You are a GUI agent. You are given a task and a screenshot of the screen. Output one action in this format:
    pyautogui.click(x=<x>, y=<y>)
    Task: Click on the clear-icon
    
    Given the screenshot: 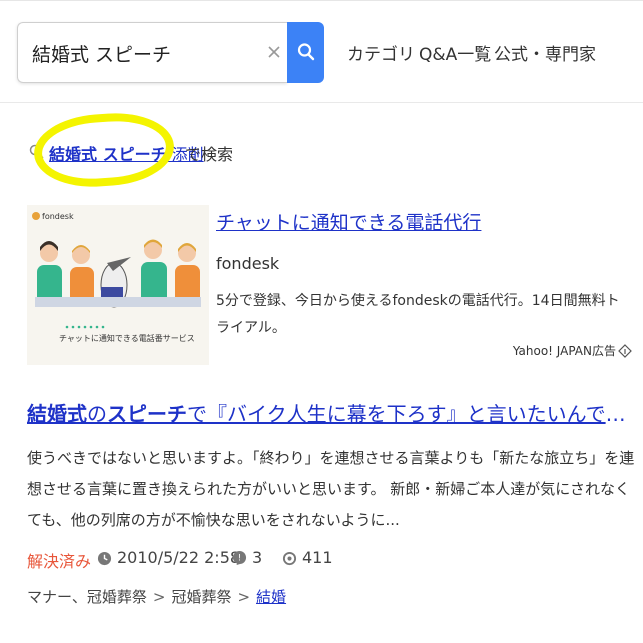 What is the action you would take?
    pyautogui.click(x=274, y=52)
    